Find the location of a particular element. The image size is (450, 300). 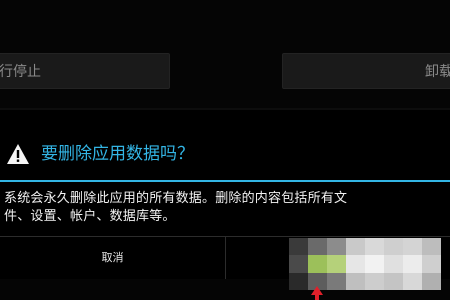

pixelated-region is located at coordinates (365, 264).